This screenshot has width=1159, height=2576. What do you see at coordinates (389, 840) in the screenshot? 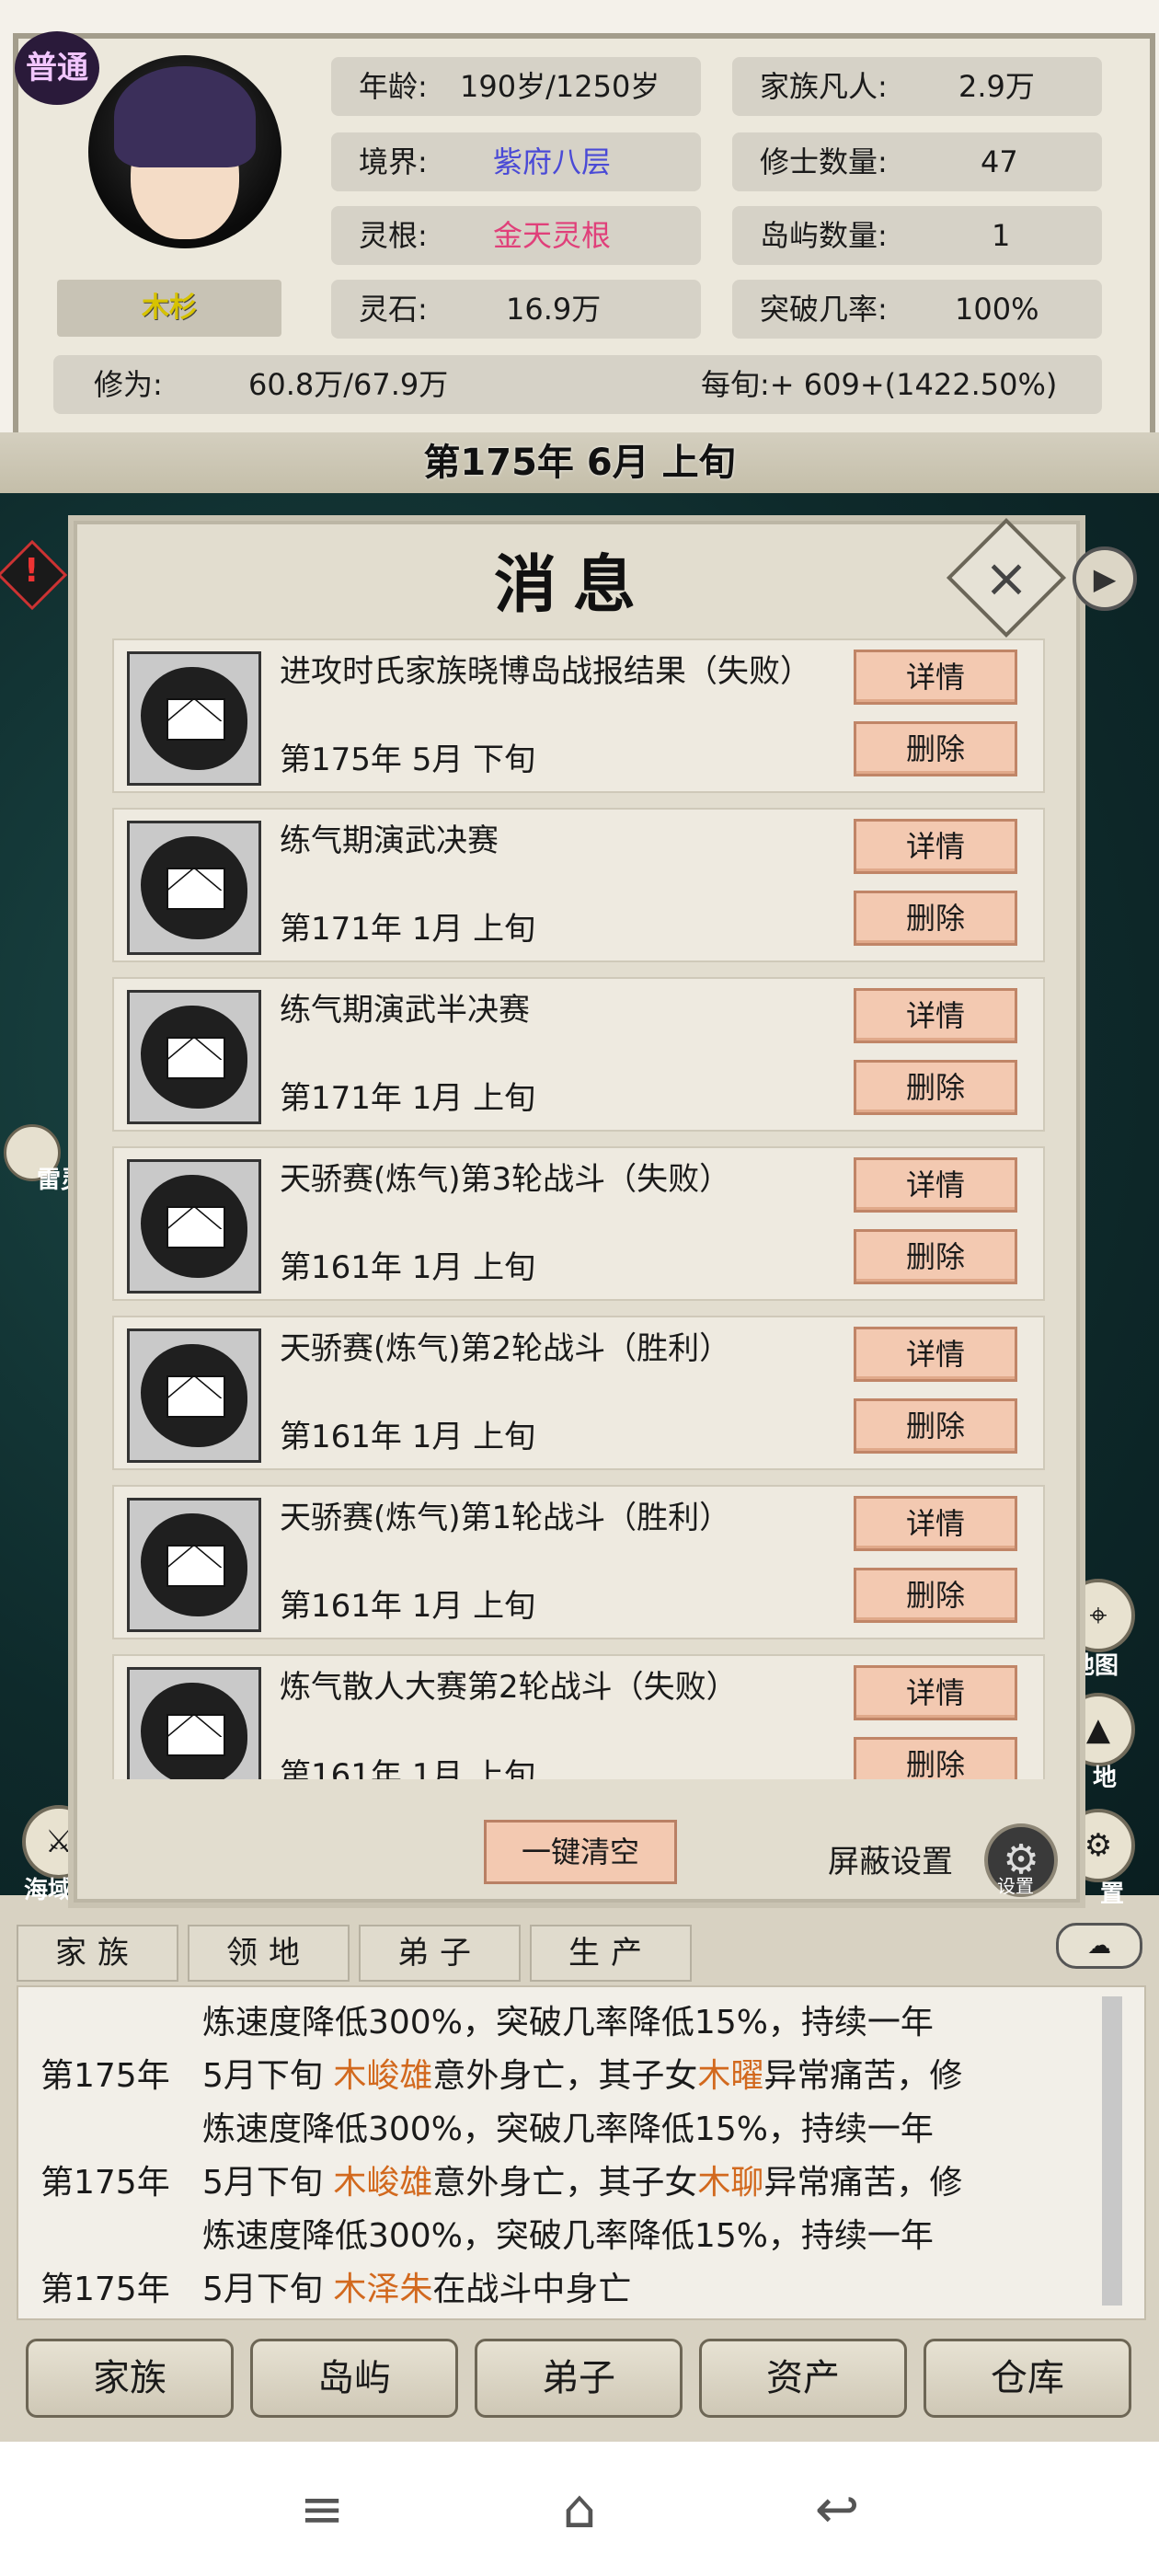
I see `message-title: 练气期演武决赛` at bounding box center [389, 840].